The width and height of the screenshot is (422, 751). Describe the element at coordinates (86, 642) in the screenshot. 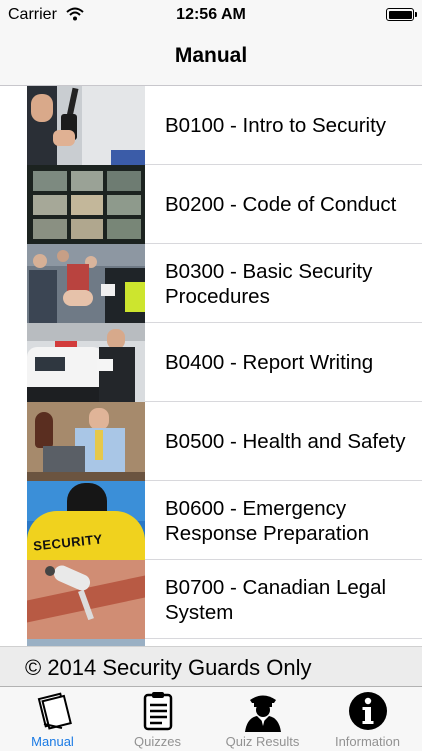

I see `next-thumbnail` at that location.